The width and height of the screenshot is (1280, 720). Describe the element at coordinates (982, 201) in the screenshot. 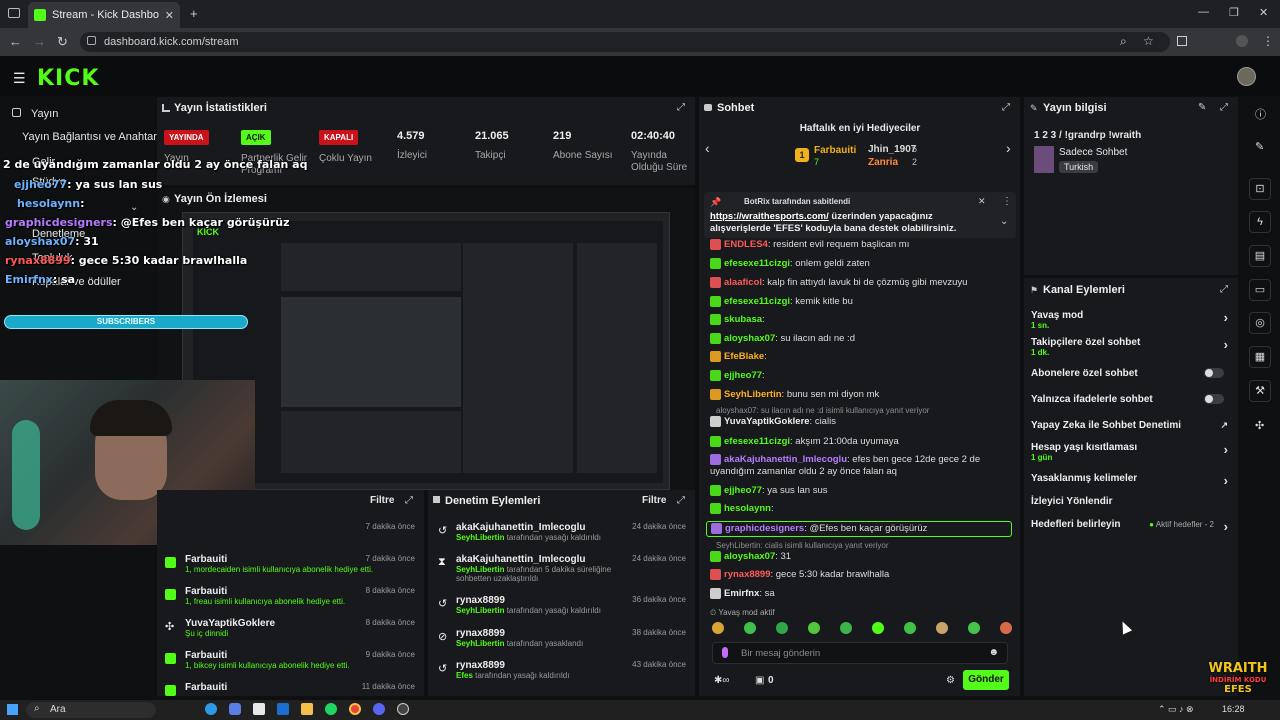

I see `unpin-icon: ✕` at that location.